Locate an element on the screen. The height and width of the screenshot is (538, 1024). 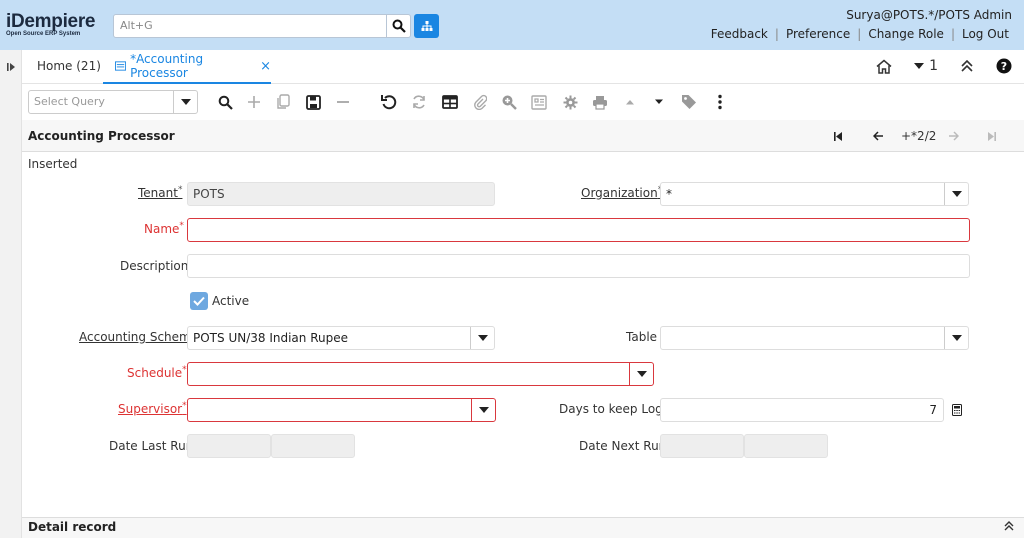
schedule-dropdown-button is located at coordinates (641, 374).